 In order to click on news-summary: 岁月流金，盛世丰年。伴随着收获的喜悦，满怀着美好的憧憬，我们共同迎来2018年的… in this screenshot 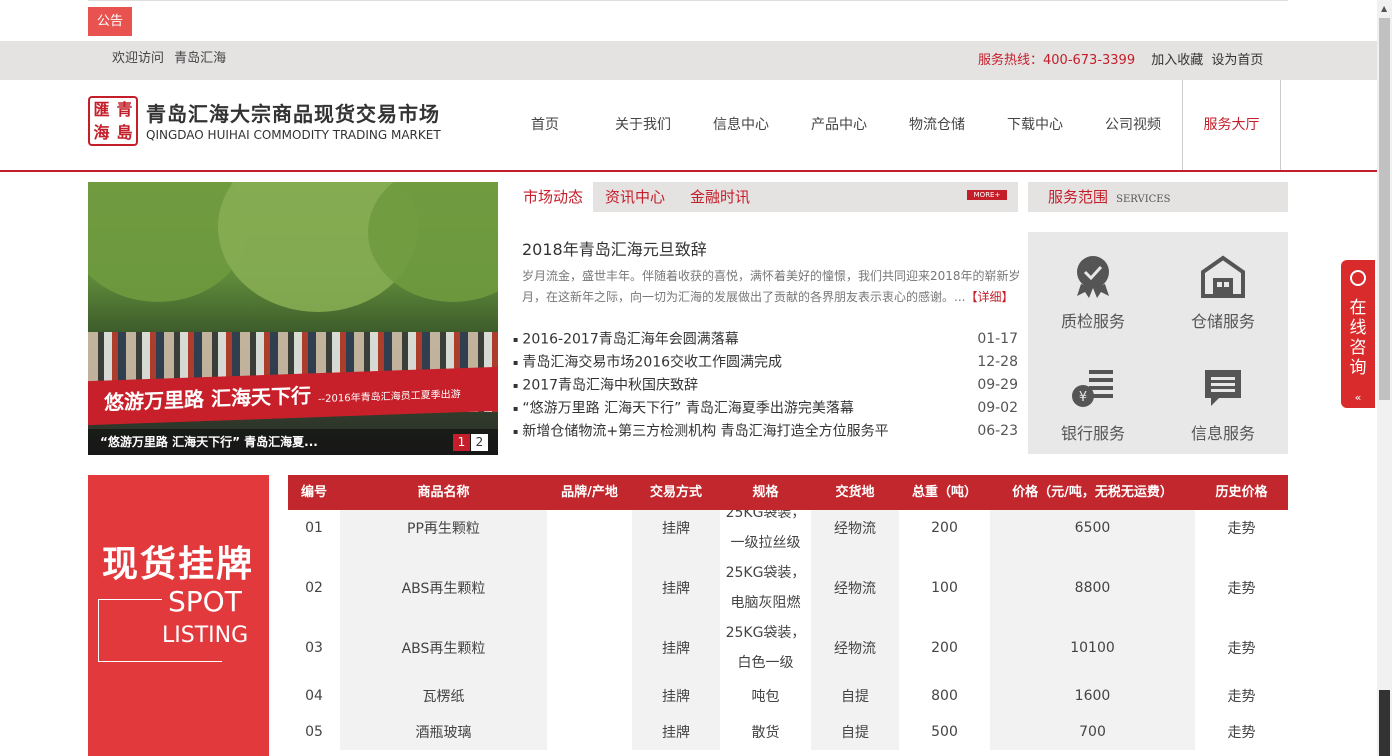, I will do `click(772, 287)`.